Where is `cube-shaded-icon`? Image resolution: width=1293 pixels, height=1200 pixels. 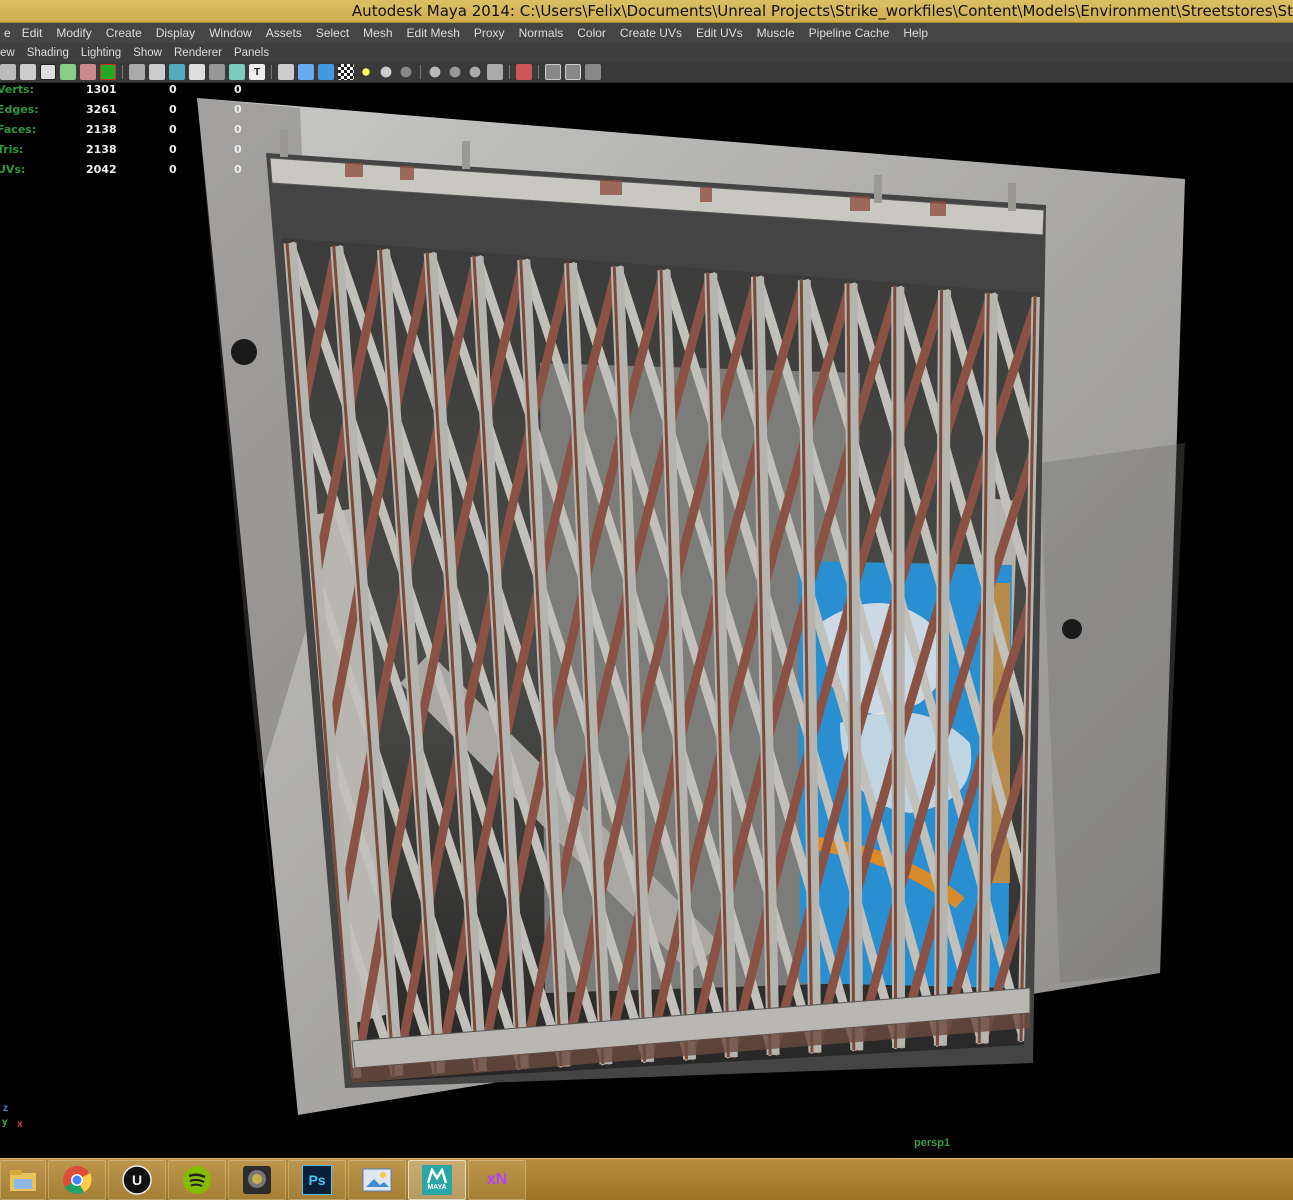 cube-shaded-icon is located at coordinates (306, 72).